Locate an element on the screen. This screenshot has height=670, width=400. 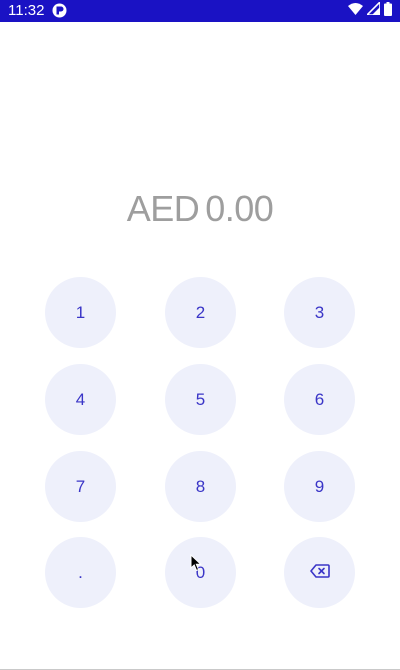
key-decimal: . is located at coordinates (80, 572).